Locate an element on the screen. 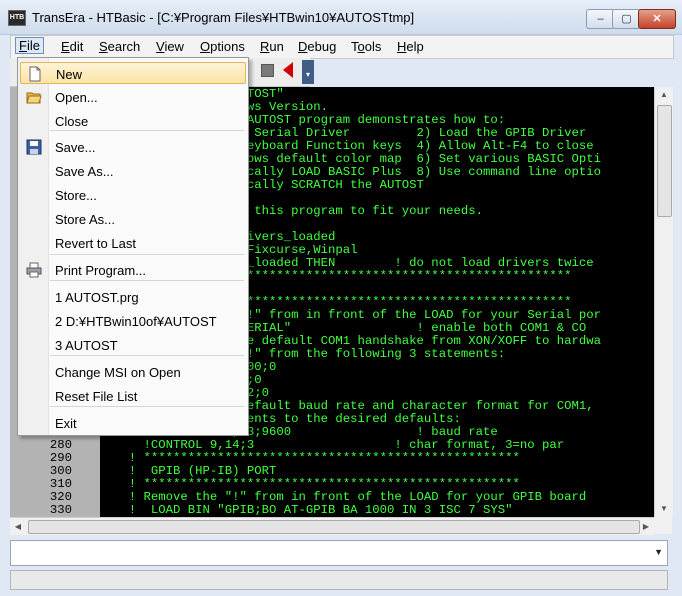 Image resolution: width=682 pixels, height=596 pixels. menu-options: Options is located at coordinates (222, 46).